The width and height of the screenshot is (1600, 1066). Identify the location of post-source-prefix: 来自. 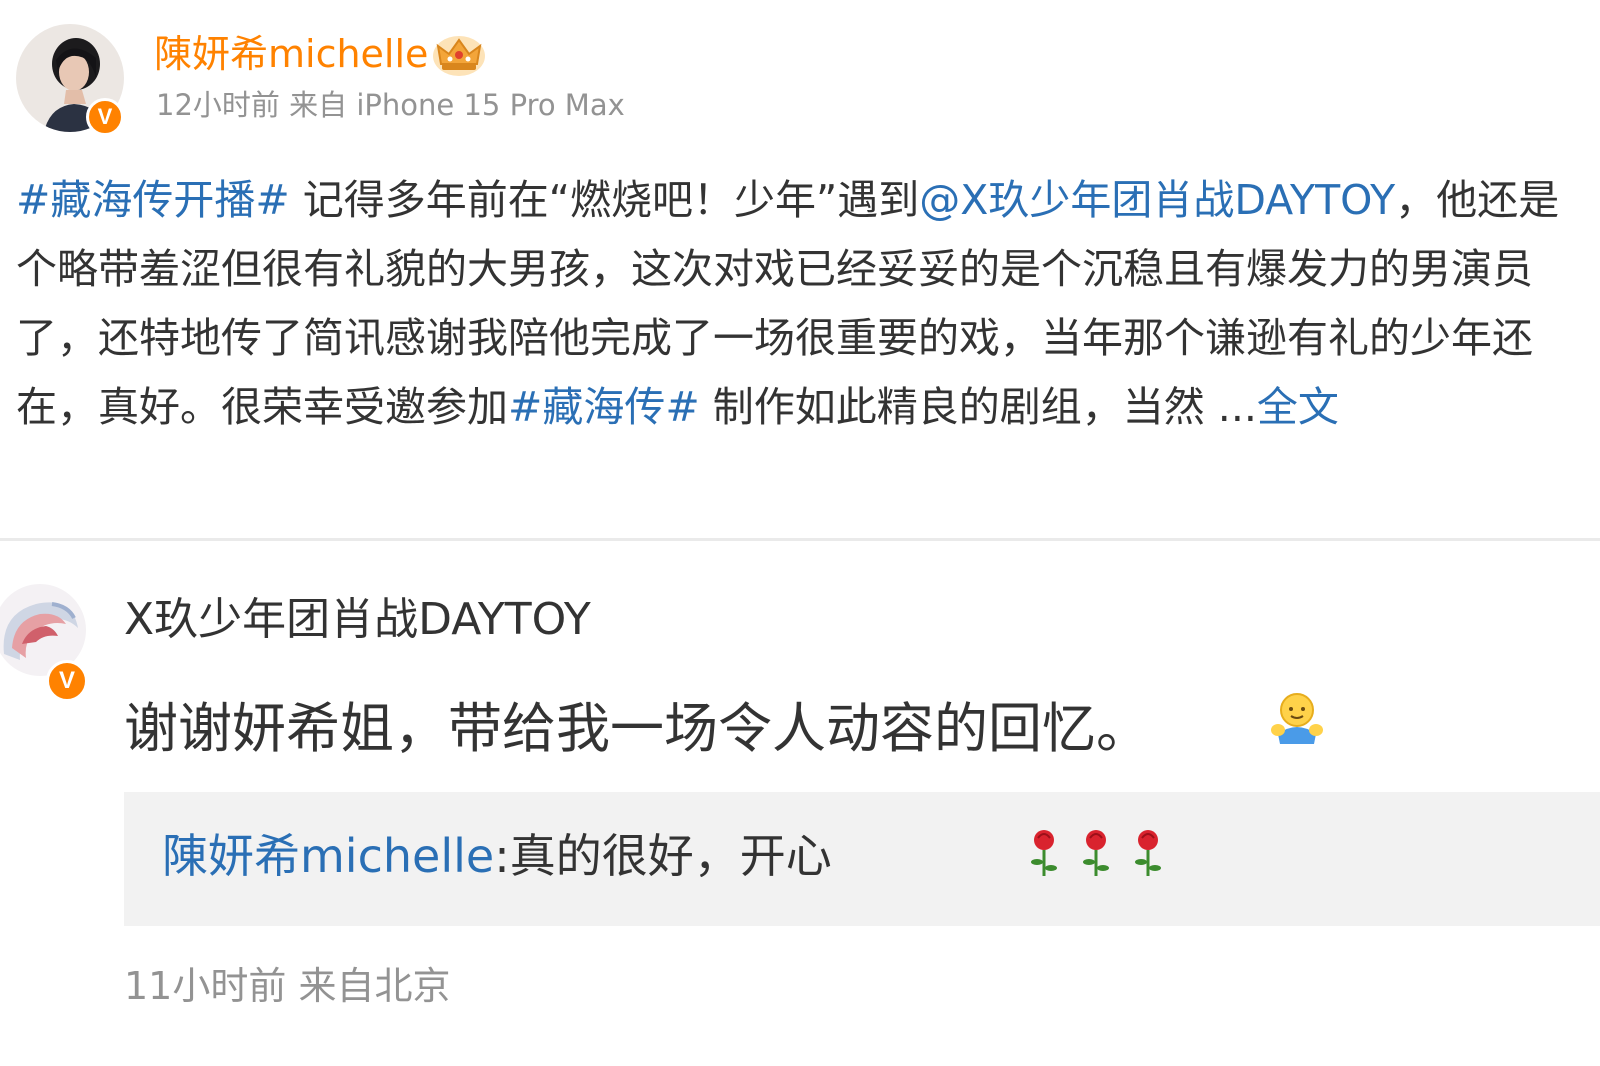
(318, 105).